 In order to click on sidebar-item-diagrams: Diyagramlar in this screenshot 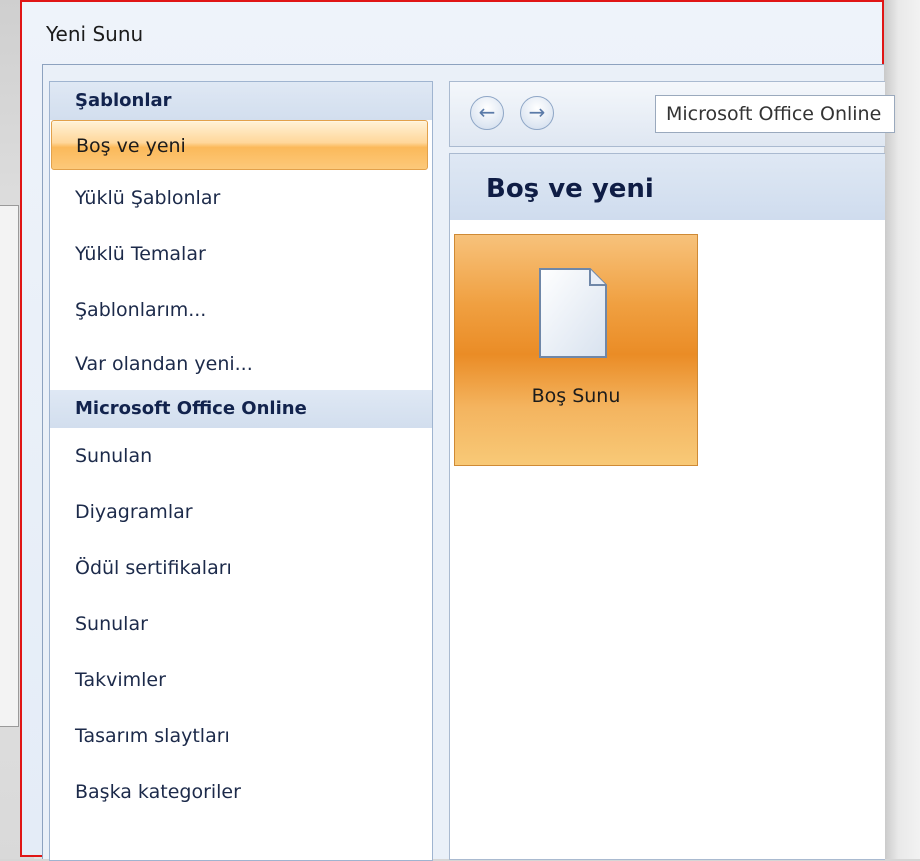, I will do `click(241, 512)`.